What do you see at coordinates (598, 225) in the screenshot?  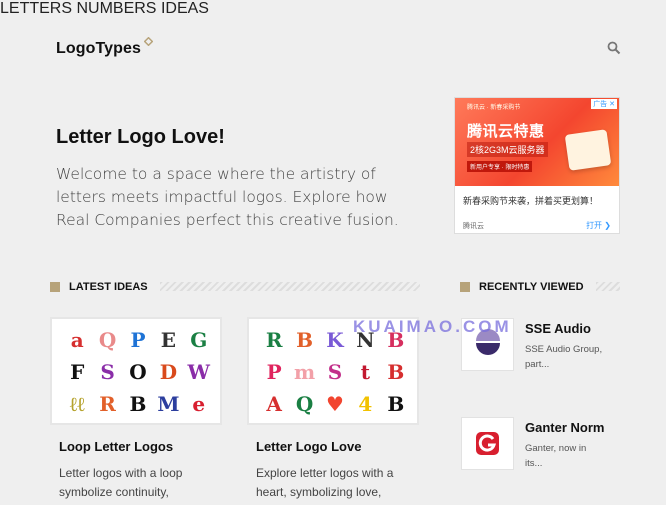 I see `ad-open-button: 打开 ❯` at bounding box center [598, 225].